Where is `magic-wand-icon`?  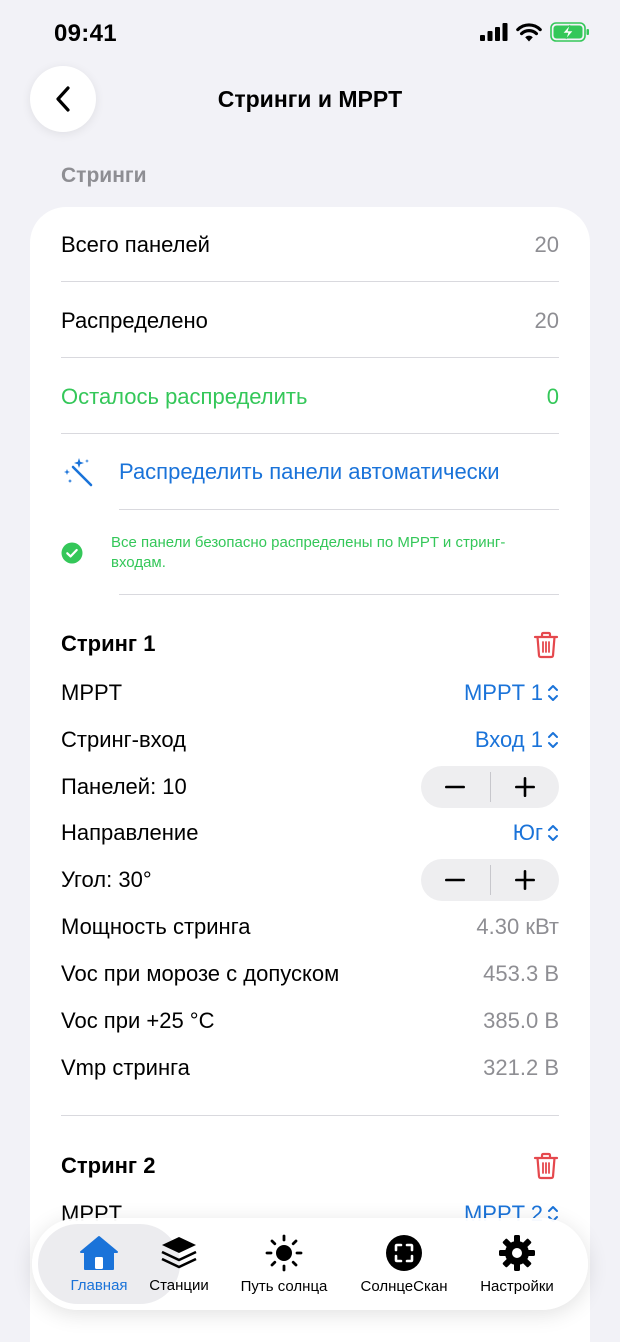 magic-wand-icon is located at coordinates (78, 472).